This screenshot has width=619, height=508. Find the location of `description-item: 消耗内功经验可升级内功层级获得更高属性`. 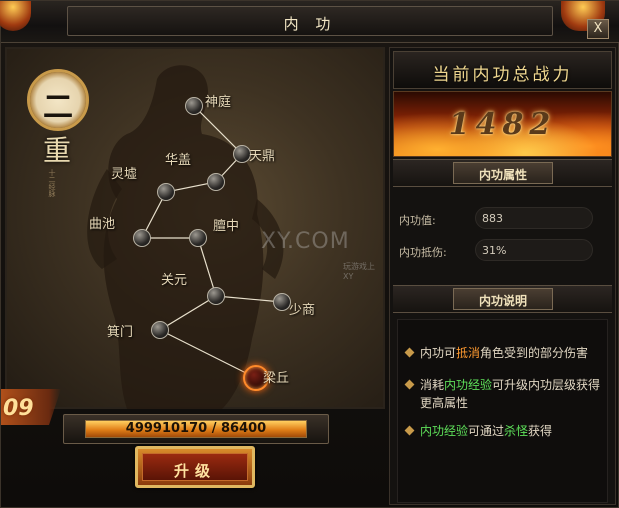

description-item: 消耗内功经验可升级内功层级获得更高属性 is located at coordinates (503, 394).